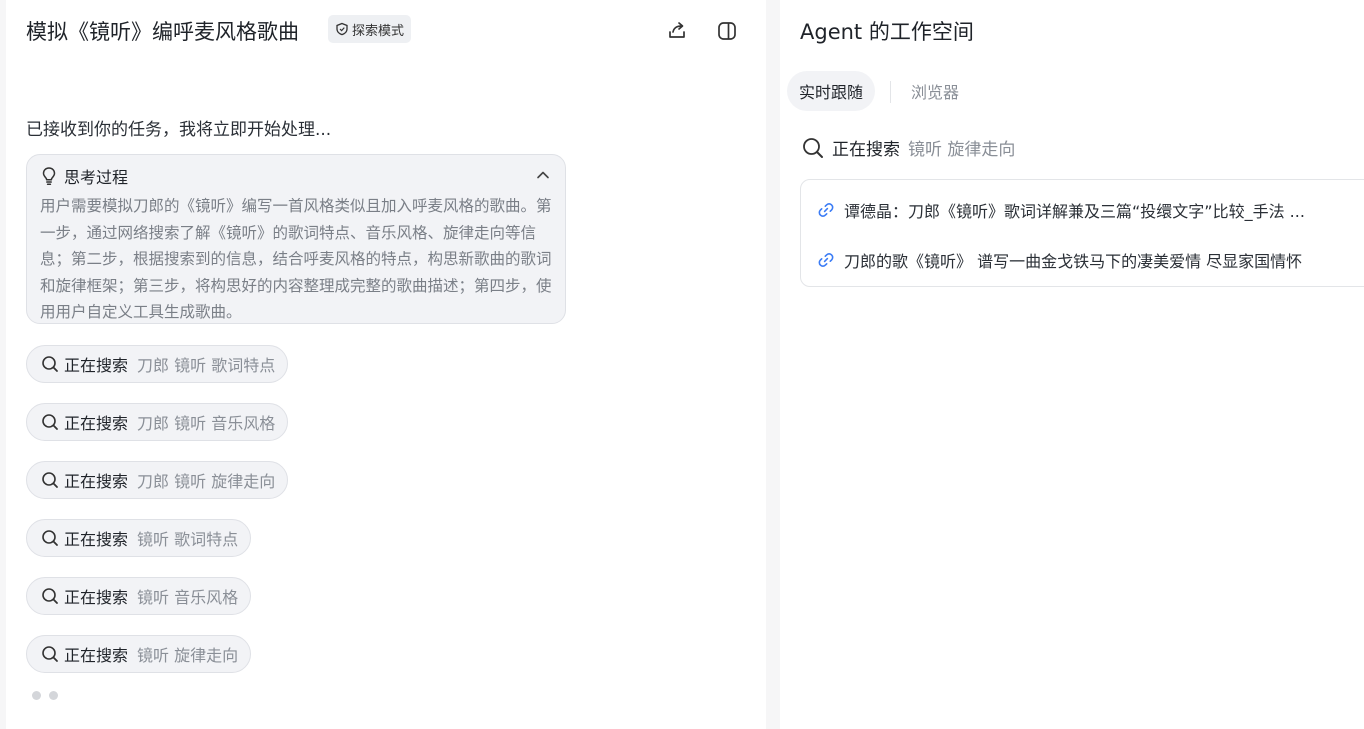  I want to click on share-icon, so click(677, 30).